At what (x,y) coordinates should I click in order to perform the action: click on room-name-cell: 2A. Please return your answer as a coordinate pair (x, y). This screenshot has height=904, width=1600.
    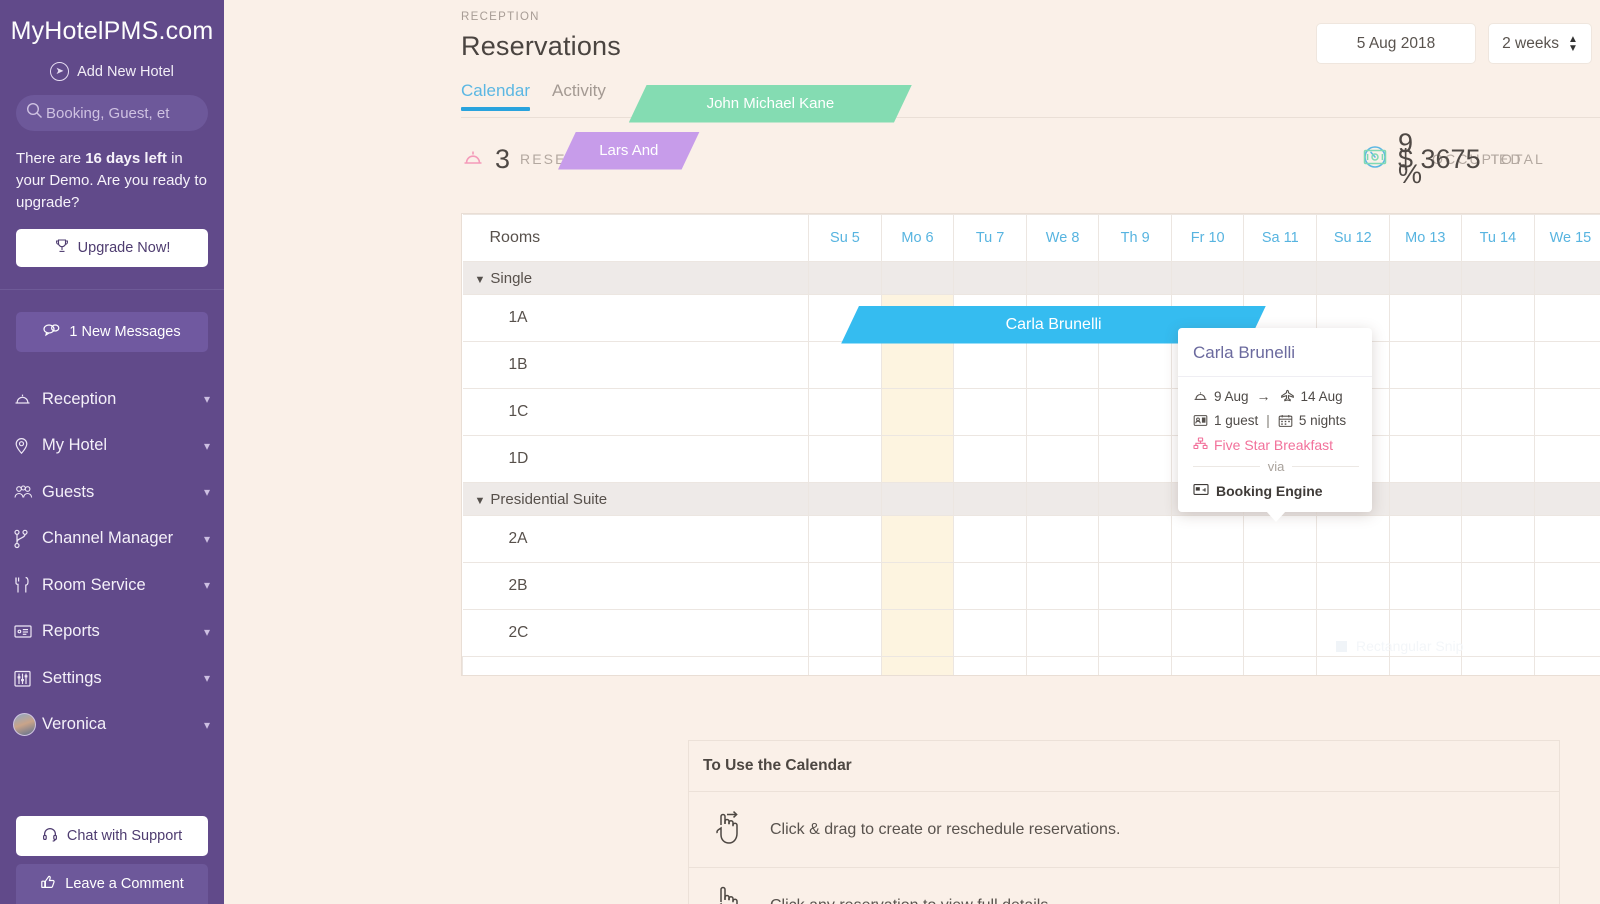
    Looking at the image, I should click on (636, 539).